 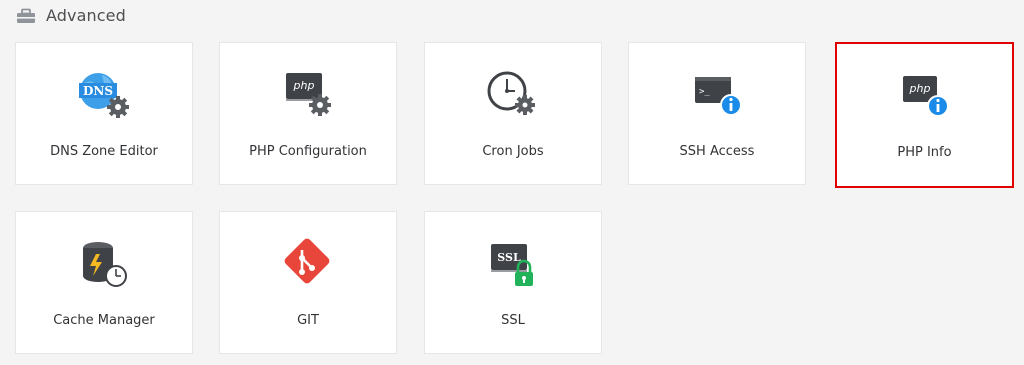 I want to click on tile-label: GIT, so click(x=308, y=320).